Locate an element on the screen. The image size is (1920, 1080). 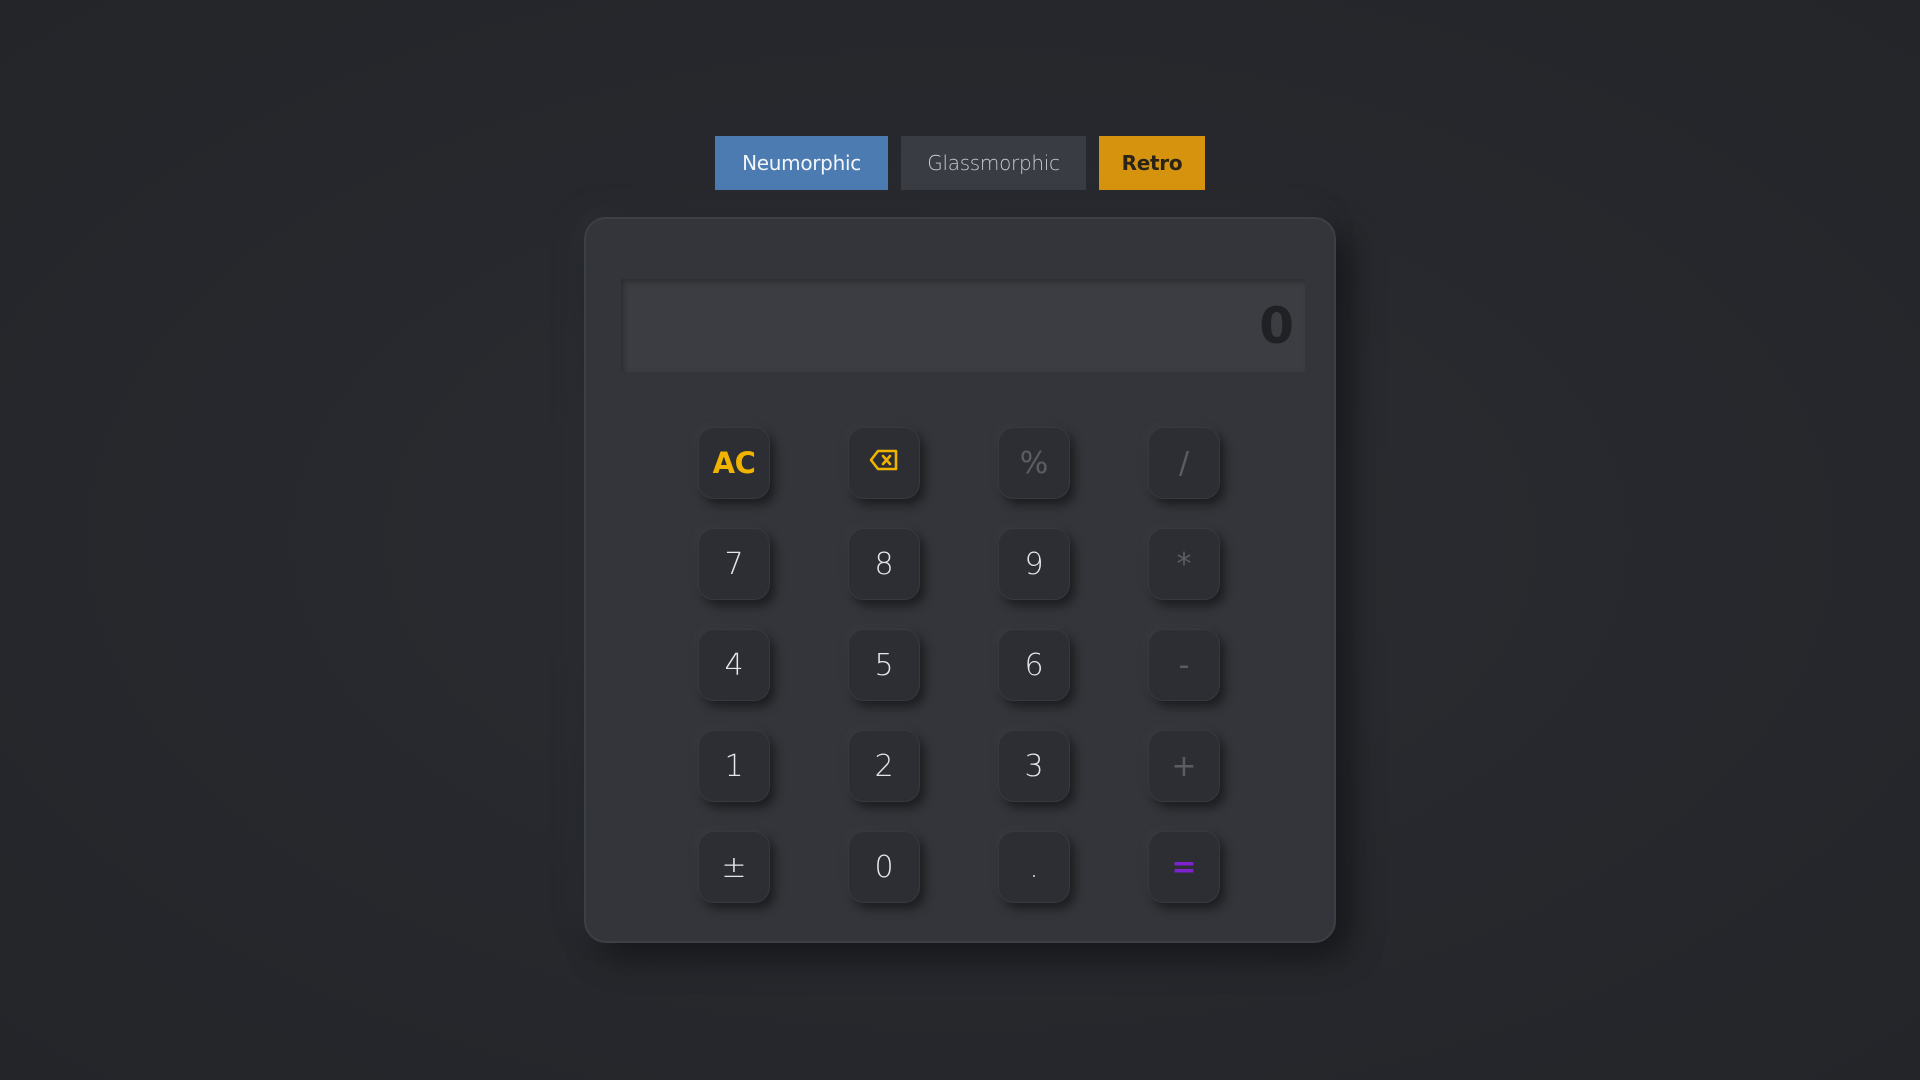
digit-8-button: 8 is located at coordinates (884, 564).